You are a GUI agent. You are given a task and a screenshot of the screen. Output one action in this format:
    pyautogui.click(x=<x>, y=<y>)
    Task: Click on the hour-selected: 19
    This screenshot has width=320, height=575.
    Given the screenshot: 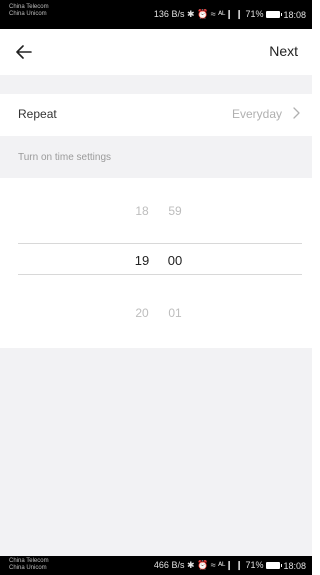 What is the action you would take?
    pyautogui.click(x=142, y=260)
    